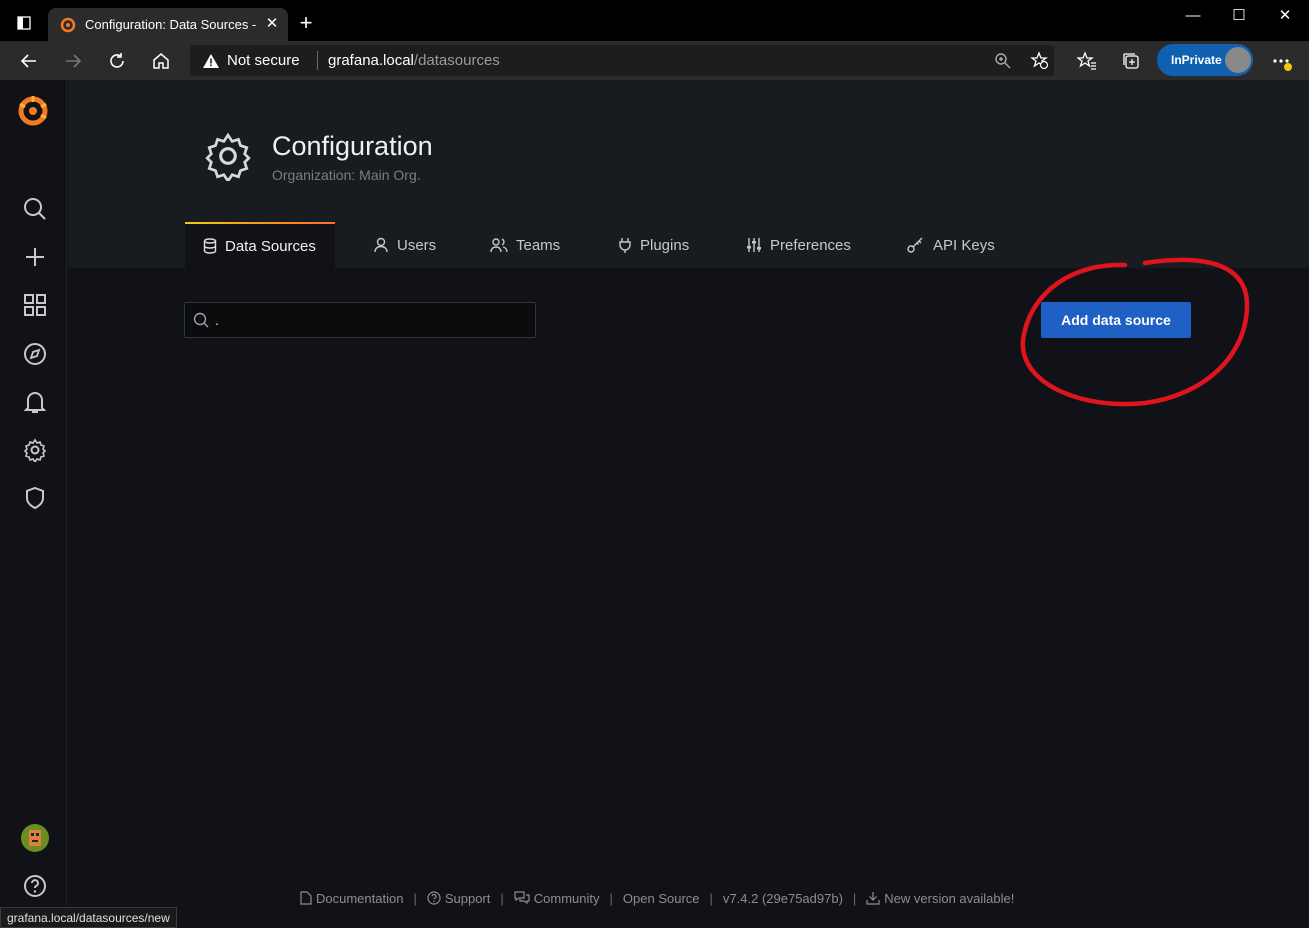  Describe the element at coordinates (1131, 61) in the screenshot. I see `collections-icon` at that location.